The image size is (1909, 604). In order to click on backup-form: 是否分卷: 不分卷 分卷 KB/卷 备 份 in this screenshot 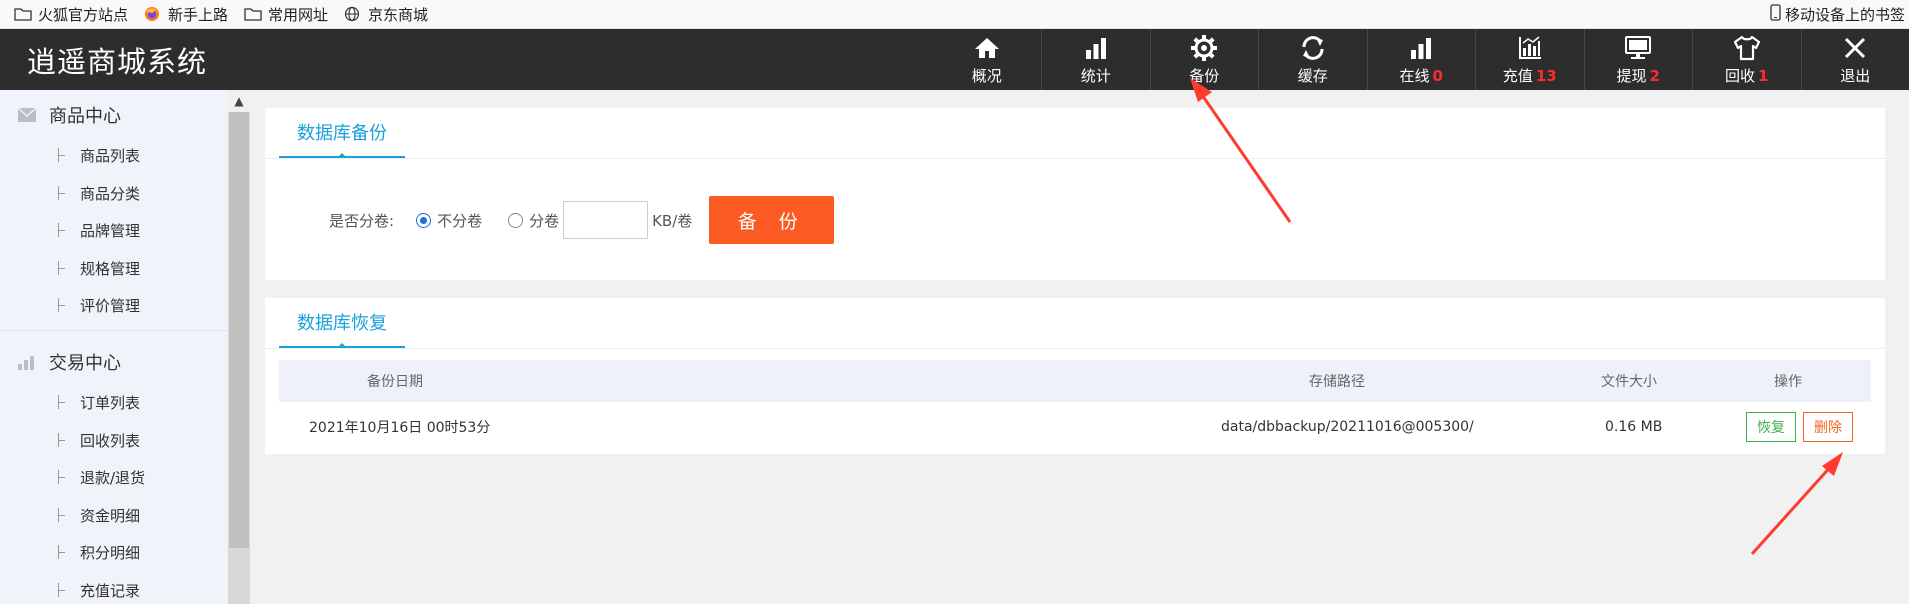, I will do `click(582, 220)`.